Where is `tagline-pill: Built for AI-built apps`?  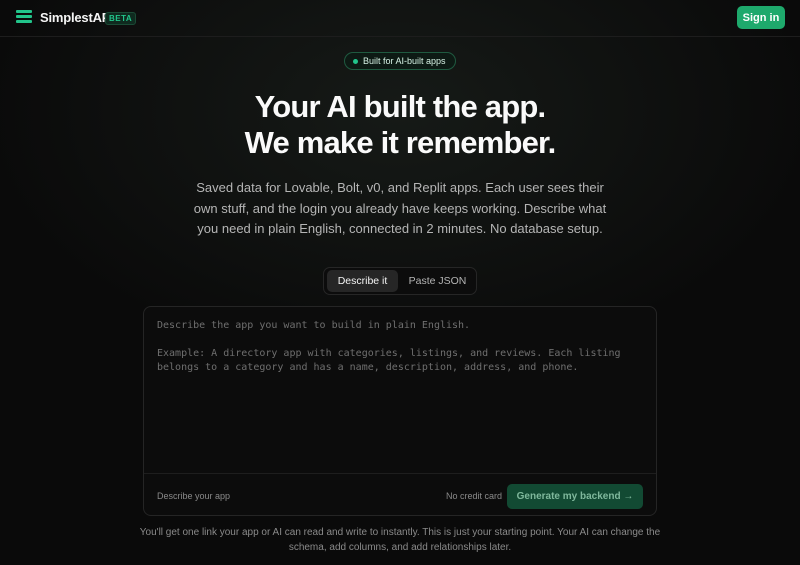 tagline-pill: Built for AI-built apps is located at coordinates (400, 61).